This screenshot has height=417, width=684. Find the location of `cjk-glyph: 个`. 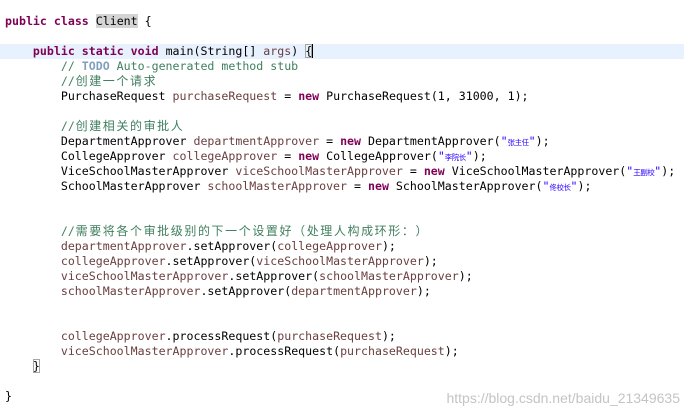

cjk-glyph: 个 is located at coordinates (122, 81).